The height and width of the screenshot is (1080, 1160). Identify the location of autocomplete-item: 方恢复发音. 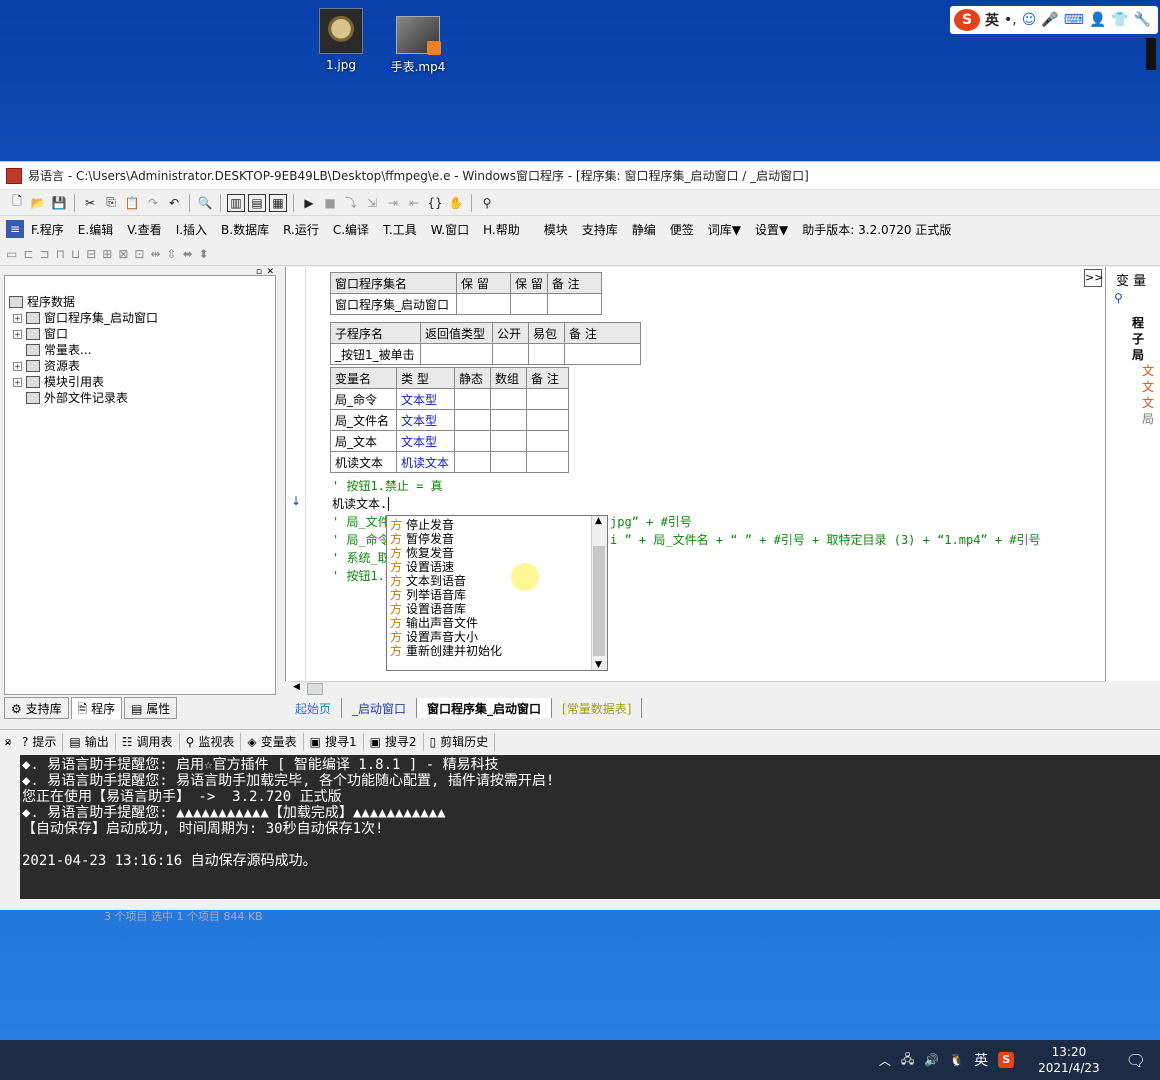
(497, 553).